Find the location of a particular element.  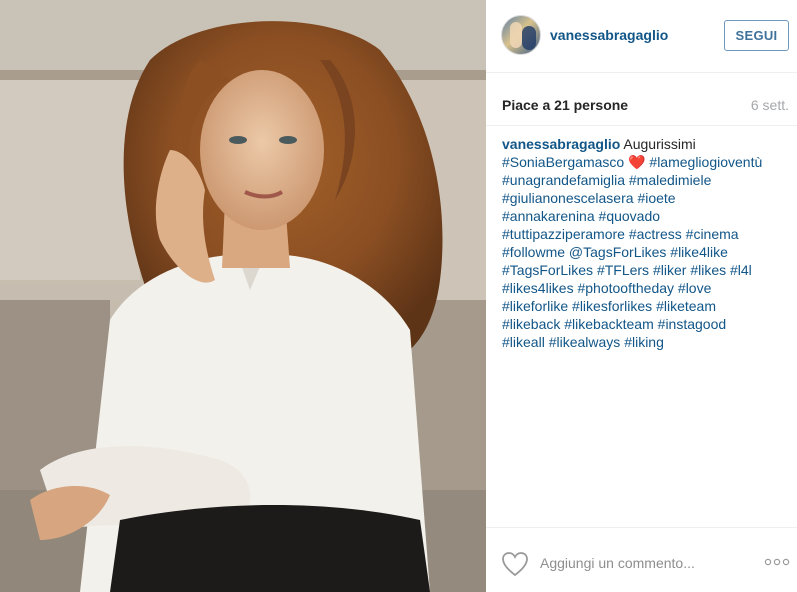

hashtag-link: #likeall is located at coordinates (523, 342).